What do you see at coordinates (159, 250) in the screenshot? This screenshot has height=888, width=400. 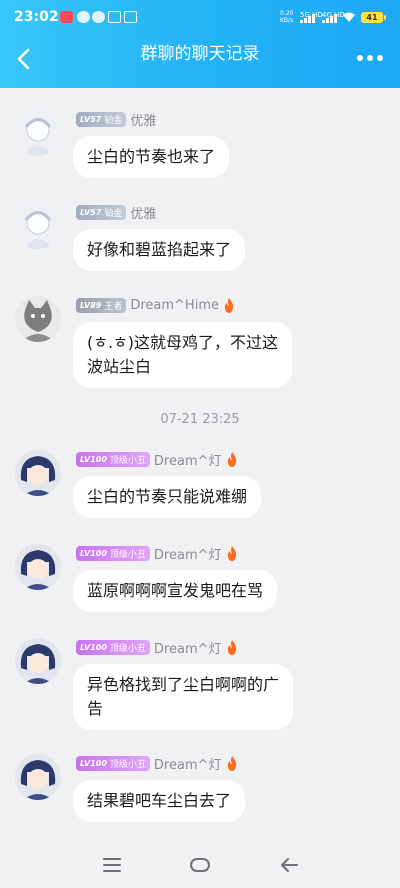 I see `message-bubble: 好像和碧蓝掐起来了` at bounding box center [159, 250].